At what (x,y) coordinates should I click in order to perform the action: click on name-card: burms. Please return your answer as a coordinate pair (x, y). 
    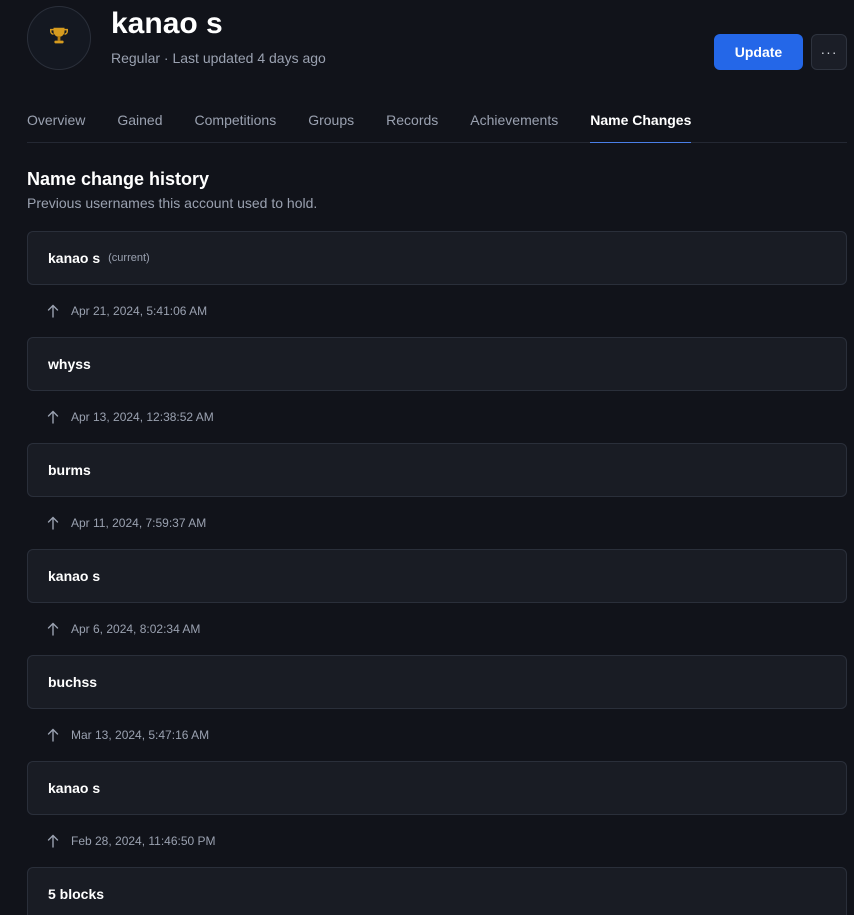
    Looking at the image, I should click on (437, 470).